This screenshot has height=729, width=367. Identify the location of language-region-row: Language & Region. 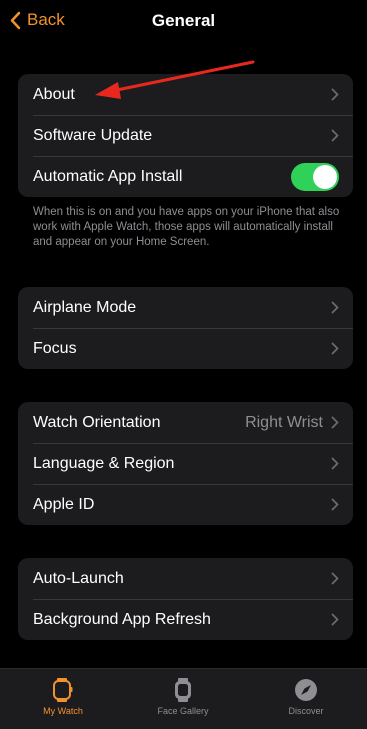
(185, 463).